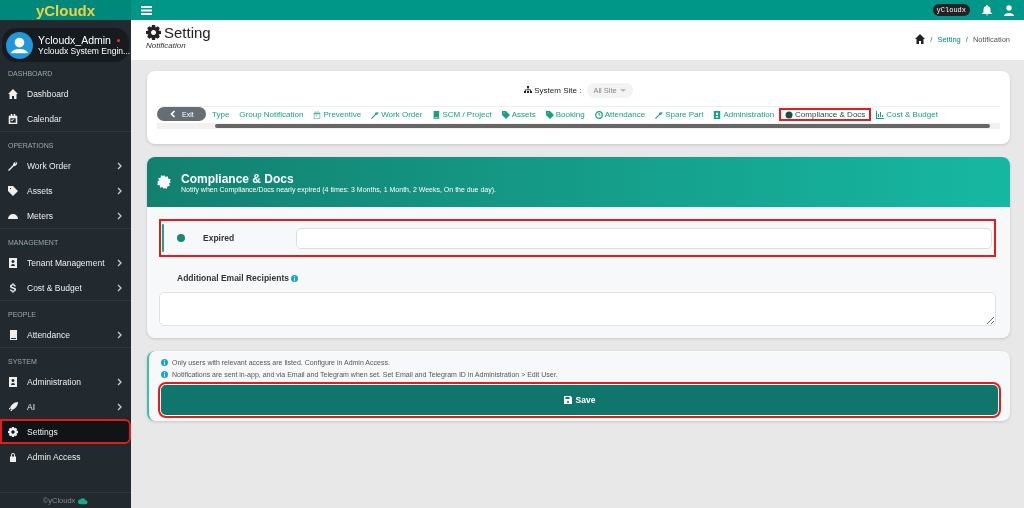 The height and width of the screenshot is (508, 1024). What do you see at coordinates (181, 238) in the screenshot?
I see `status-dot` at bounding box center [181, 238].